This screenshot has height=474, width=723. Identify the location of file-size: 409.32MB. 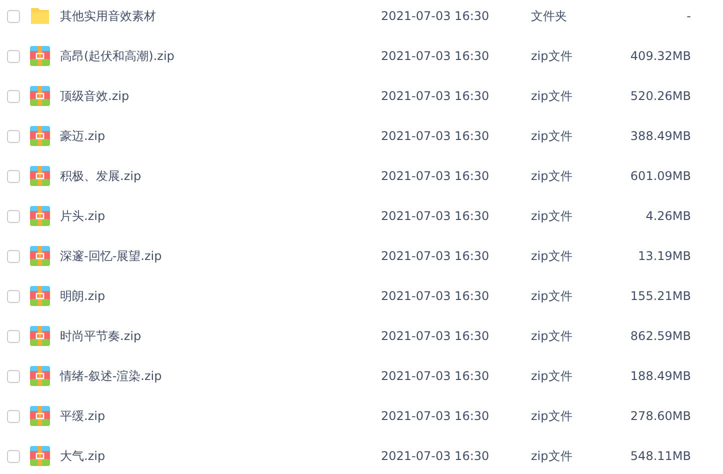
(660, 56).